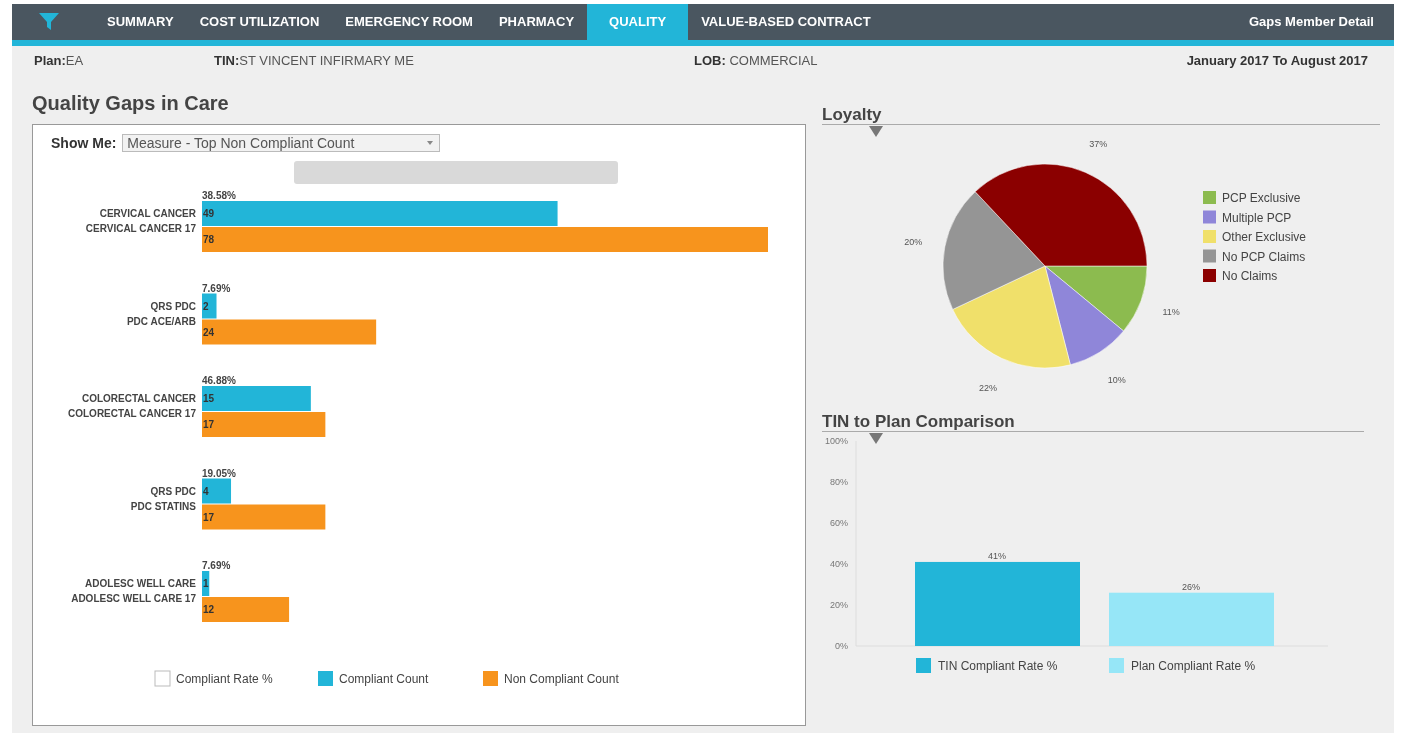  I want to click on value-label: 24, so click(209, 332).